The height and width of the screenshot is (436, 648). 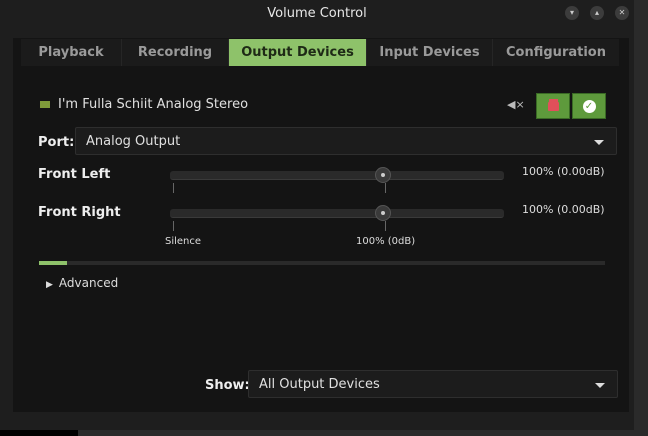 What do you see at coordinates (133, 141) in the screenshot?
I see `port-value: Analog Output` at bounding box center [133, 141].